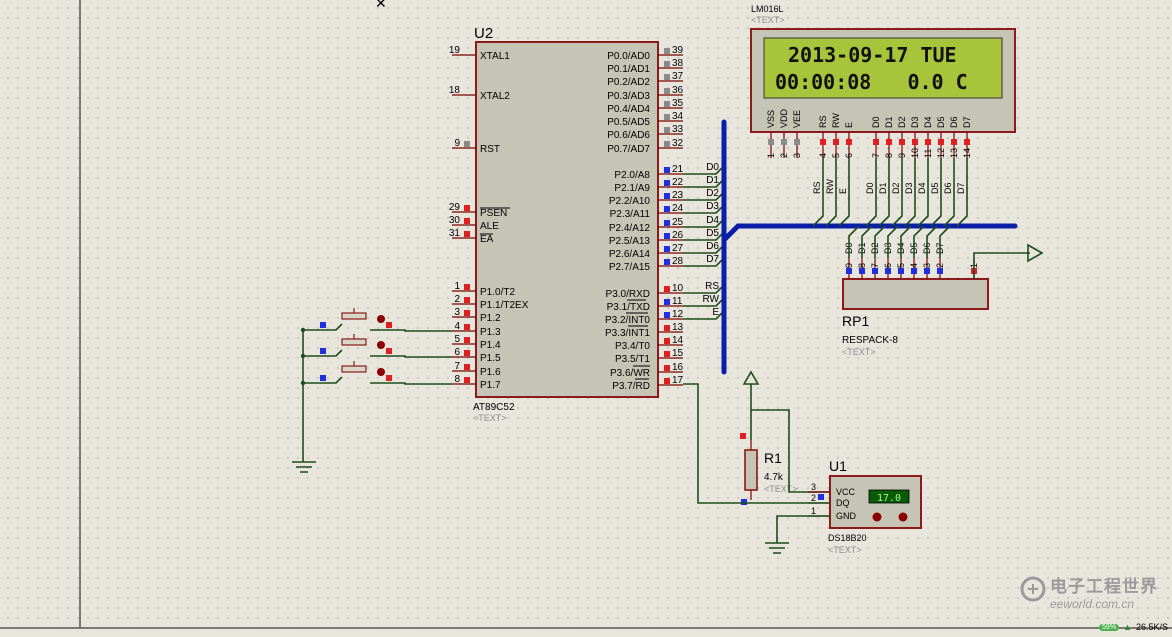  What do you see at coordinates (877, 517) in the screenshot?
I see `u1-button-down` at bounding box center [877, 517].